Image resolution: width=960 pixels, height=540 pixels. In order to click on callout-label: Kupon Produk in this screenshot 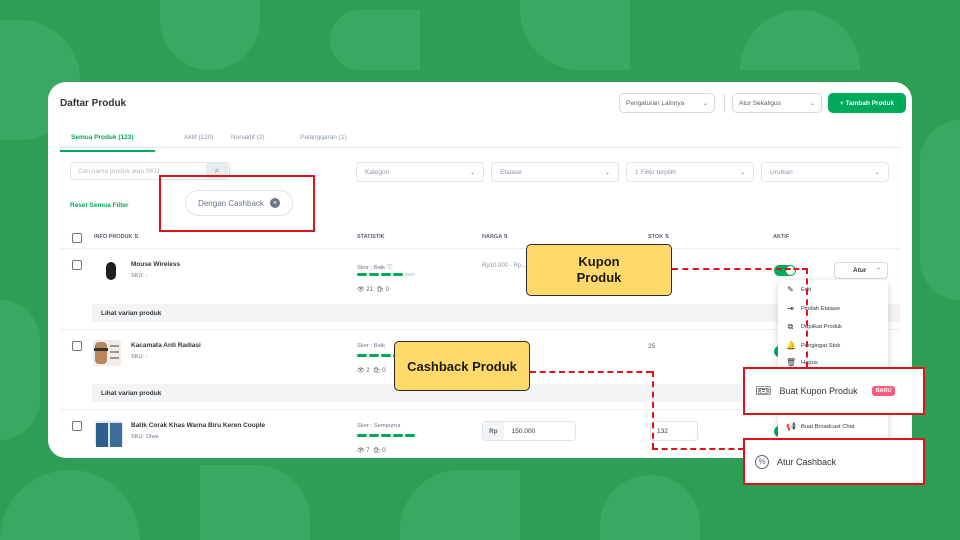, I will do `click(599, 269)`.